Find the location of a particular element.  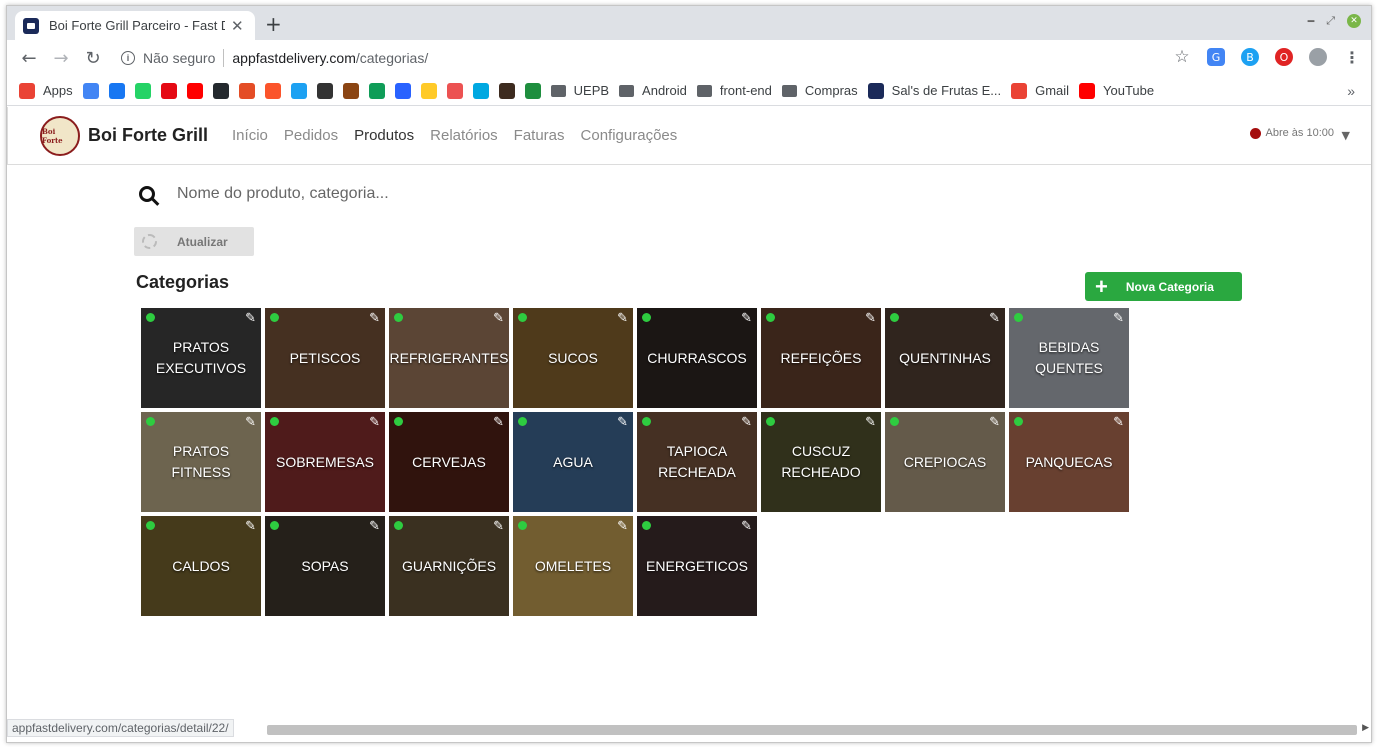

bookmark-folder: UEPB is located at coordinates (579, 90).